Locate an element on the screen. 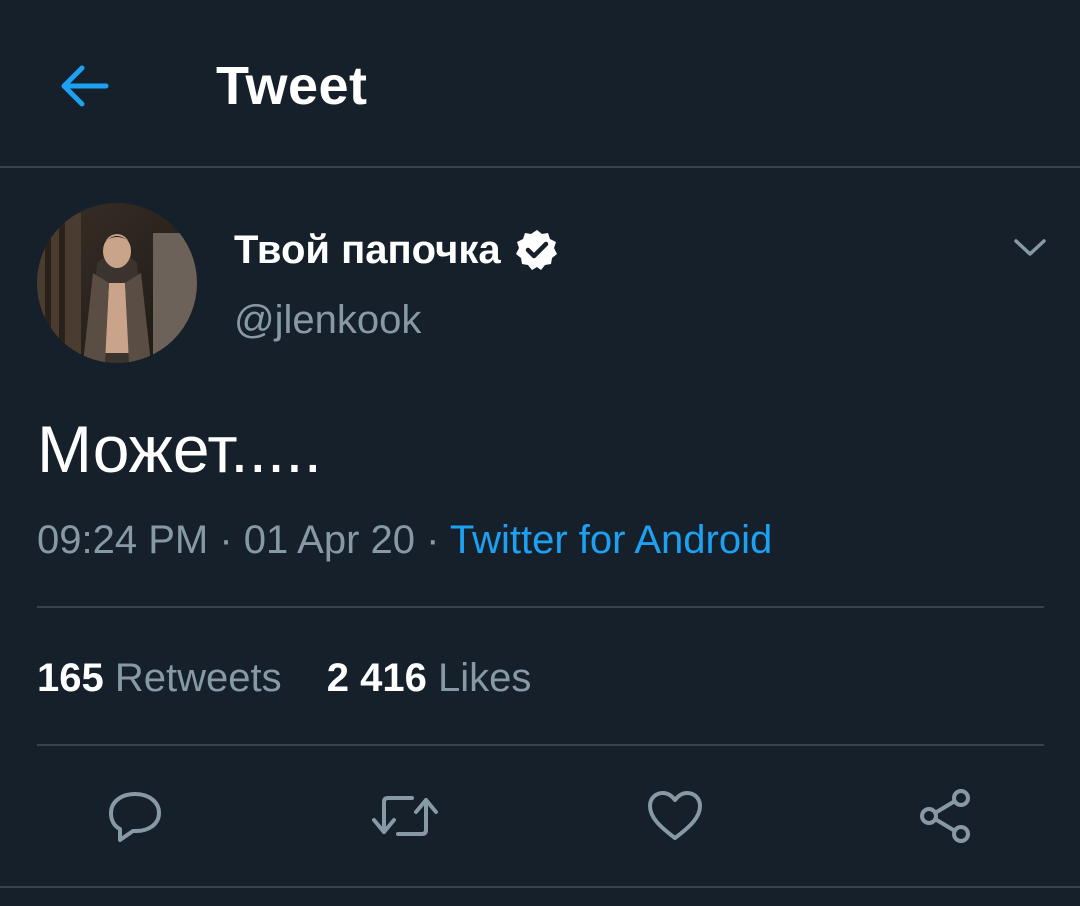 The width and height of the screenshot is (1080, 906). likes-stat: 2 416 Likes is located at coordinates (429, 678).